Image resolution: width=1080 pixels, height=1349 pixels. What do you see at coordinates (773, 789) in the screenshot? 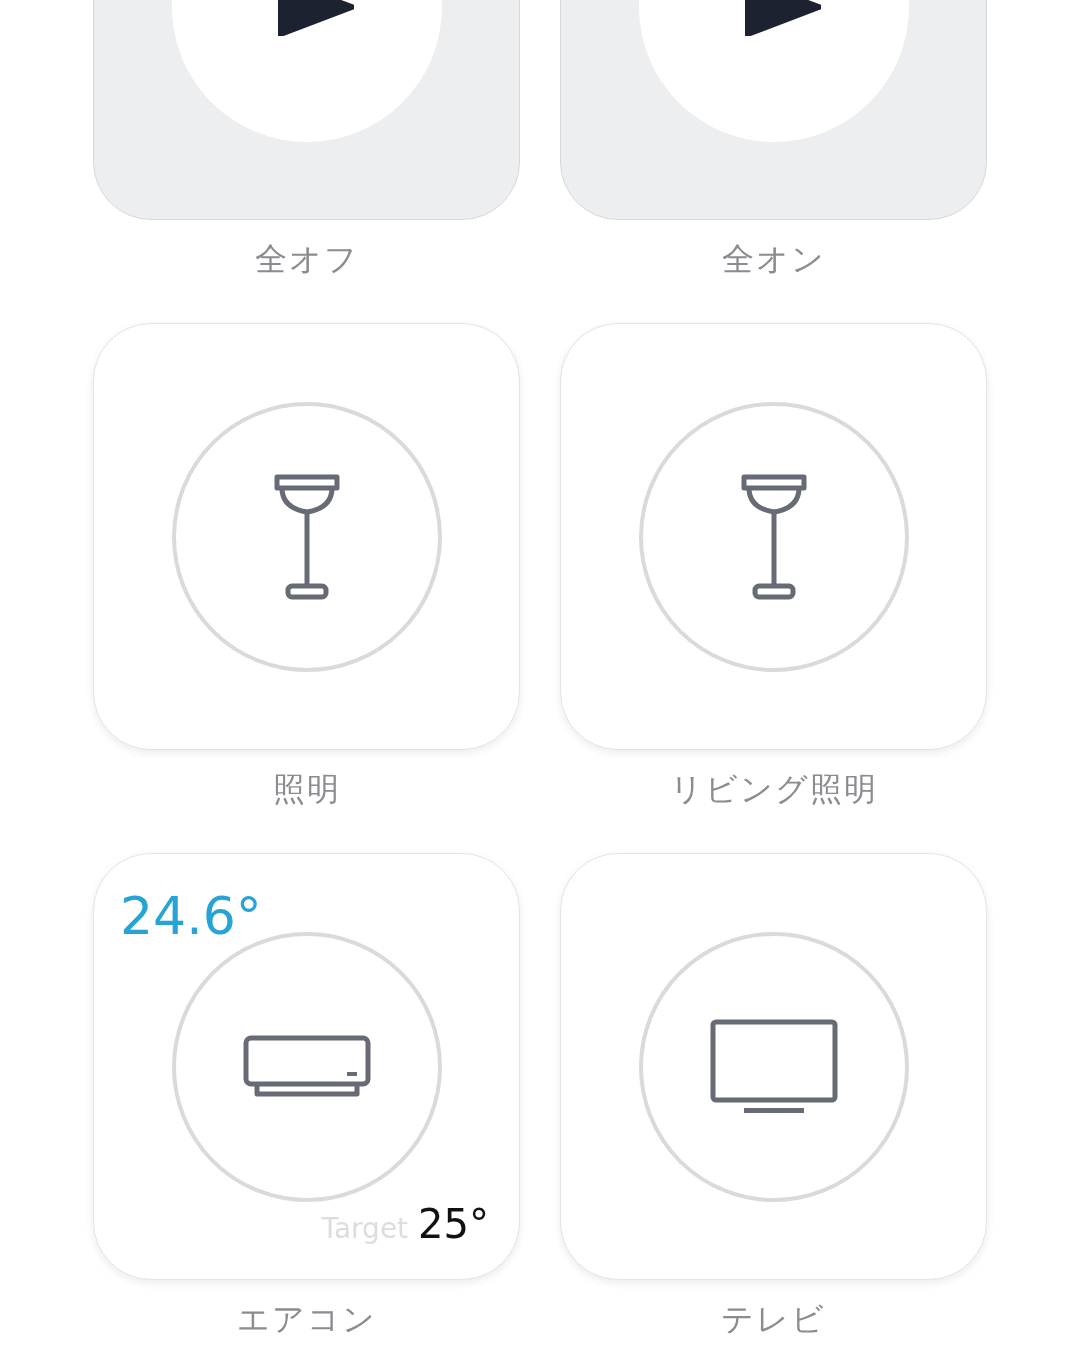
I see `tile-label: リビング照明` at bounding box center [773, 789].